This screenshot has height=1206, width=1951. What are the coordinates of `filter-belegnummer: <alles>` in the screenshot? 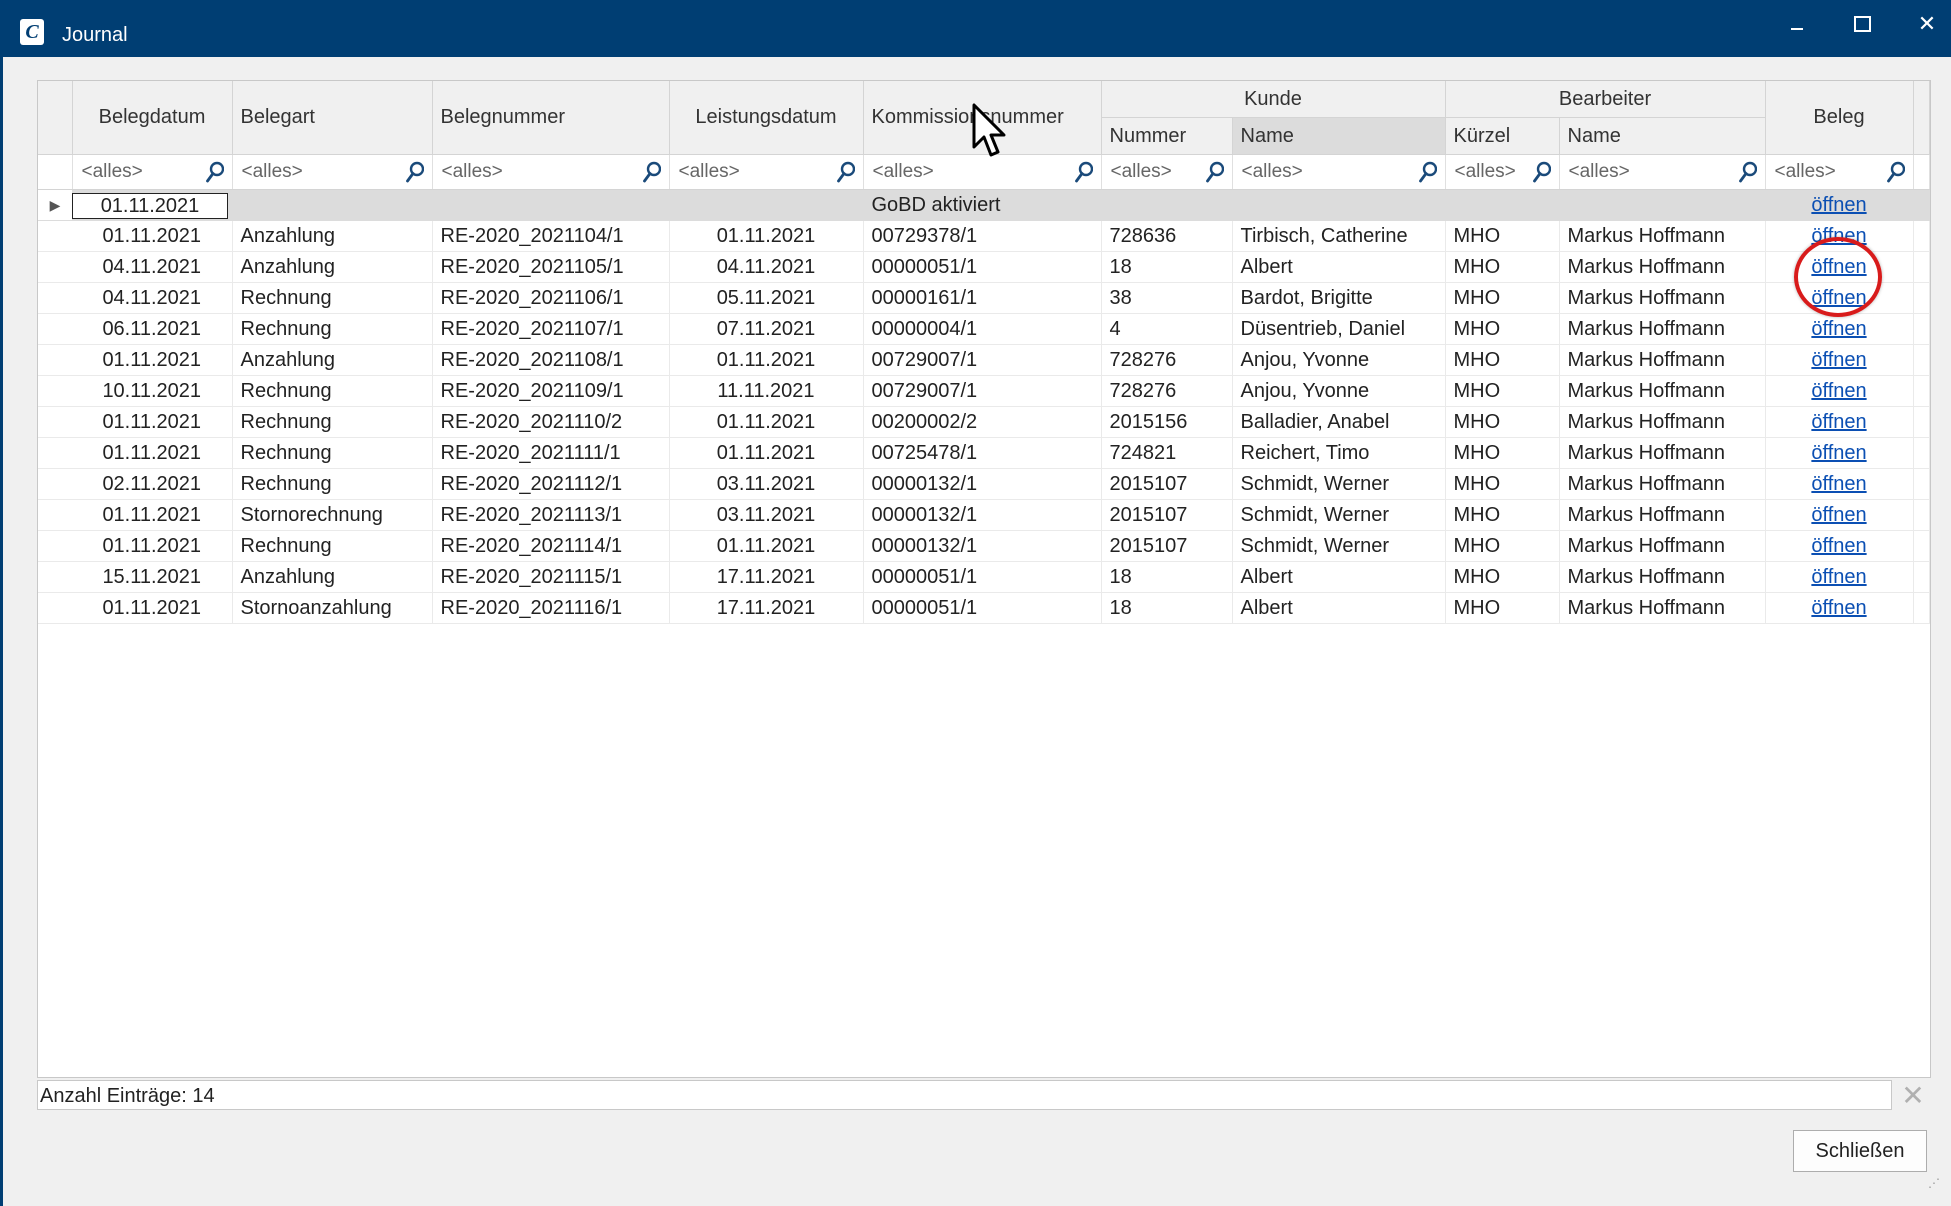 It's located at (551, 172).